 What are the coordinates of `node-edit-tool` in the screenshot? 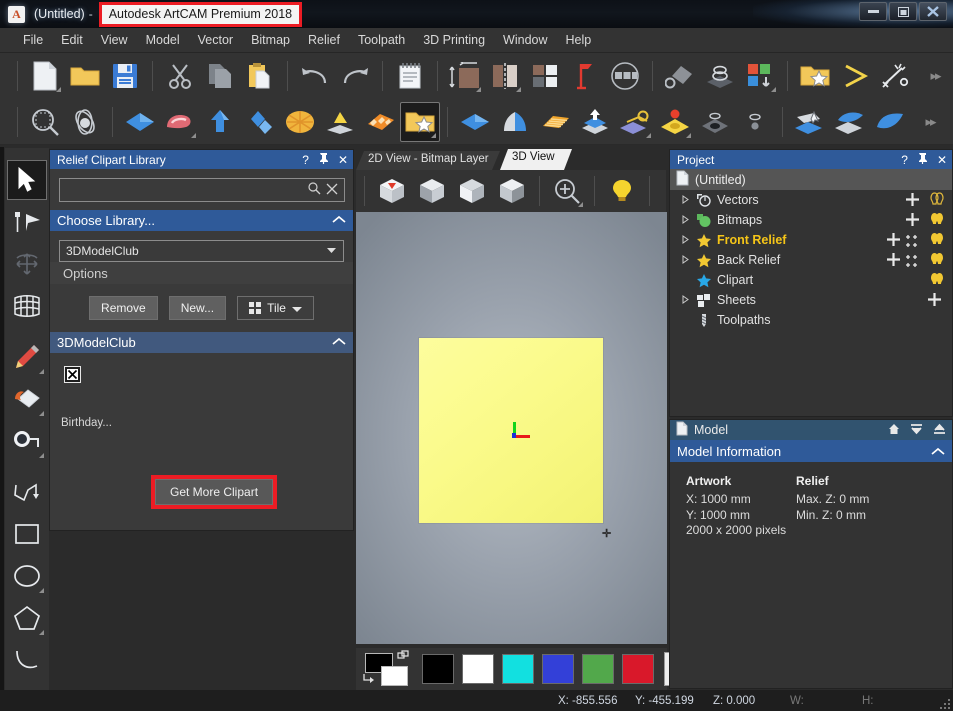 It's located at (27, 222).